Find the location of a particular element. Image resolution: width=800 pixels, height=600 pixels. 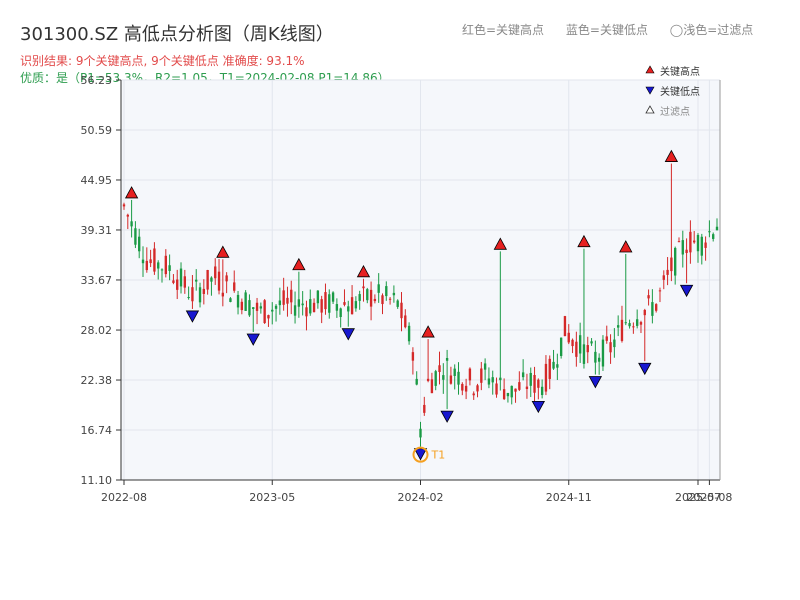

y-tick-label: 39.31 is located at coordinates (97, 230).